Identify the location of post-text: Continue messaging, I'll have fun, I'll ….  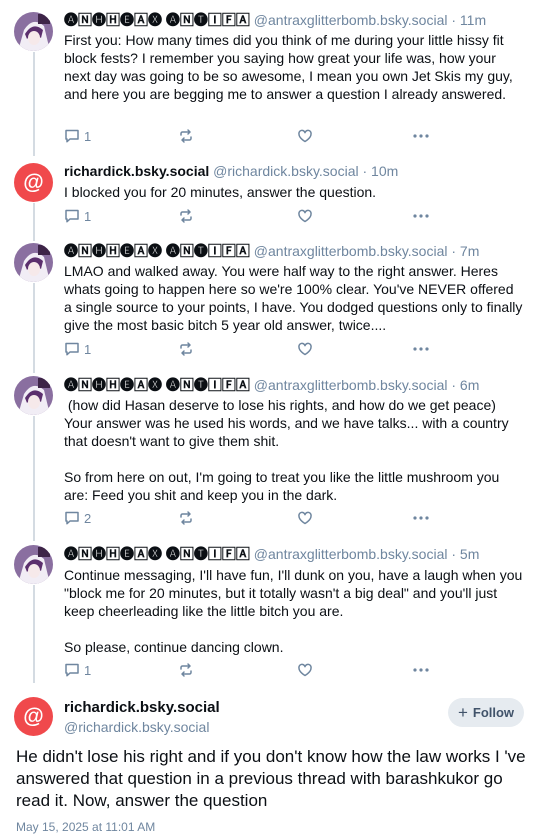
(293, 611).